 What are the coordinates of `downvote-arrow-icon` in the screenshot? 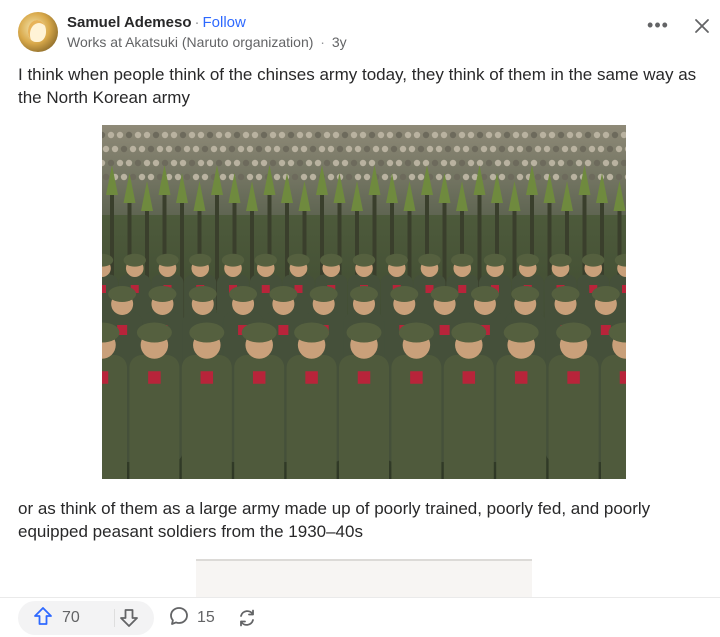 It's located at (129, 618).